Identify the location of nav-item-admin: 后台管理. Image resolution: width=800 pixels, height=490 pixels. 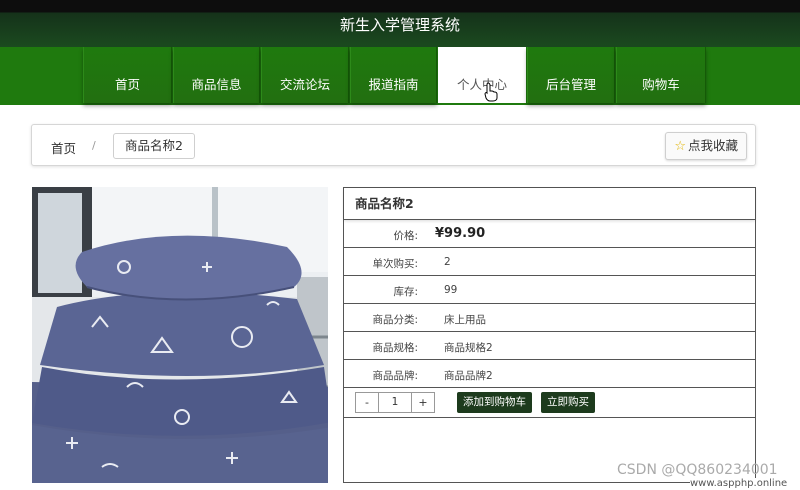
(571, 75).